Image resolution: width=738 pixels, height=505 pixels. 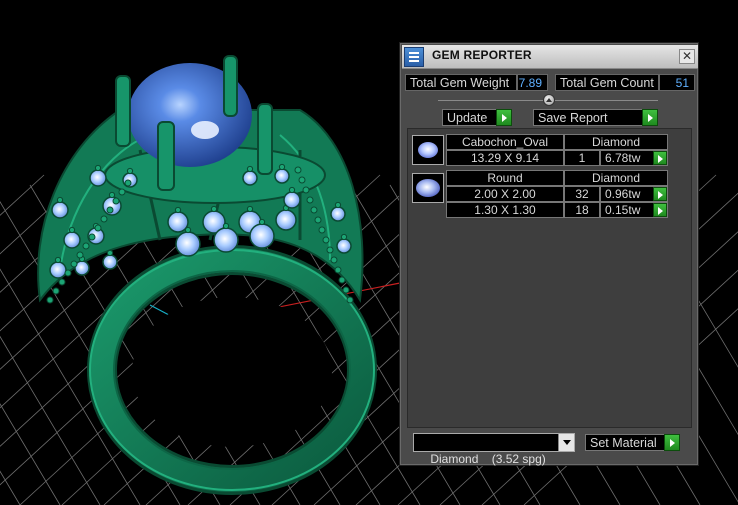 I want to click on gem-reporter-icon, so click(x=414, y=57).